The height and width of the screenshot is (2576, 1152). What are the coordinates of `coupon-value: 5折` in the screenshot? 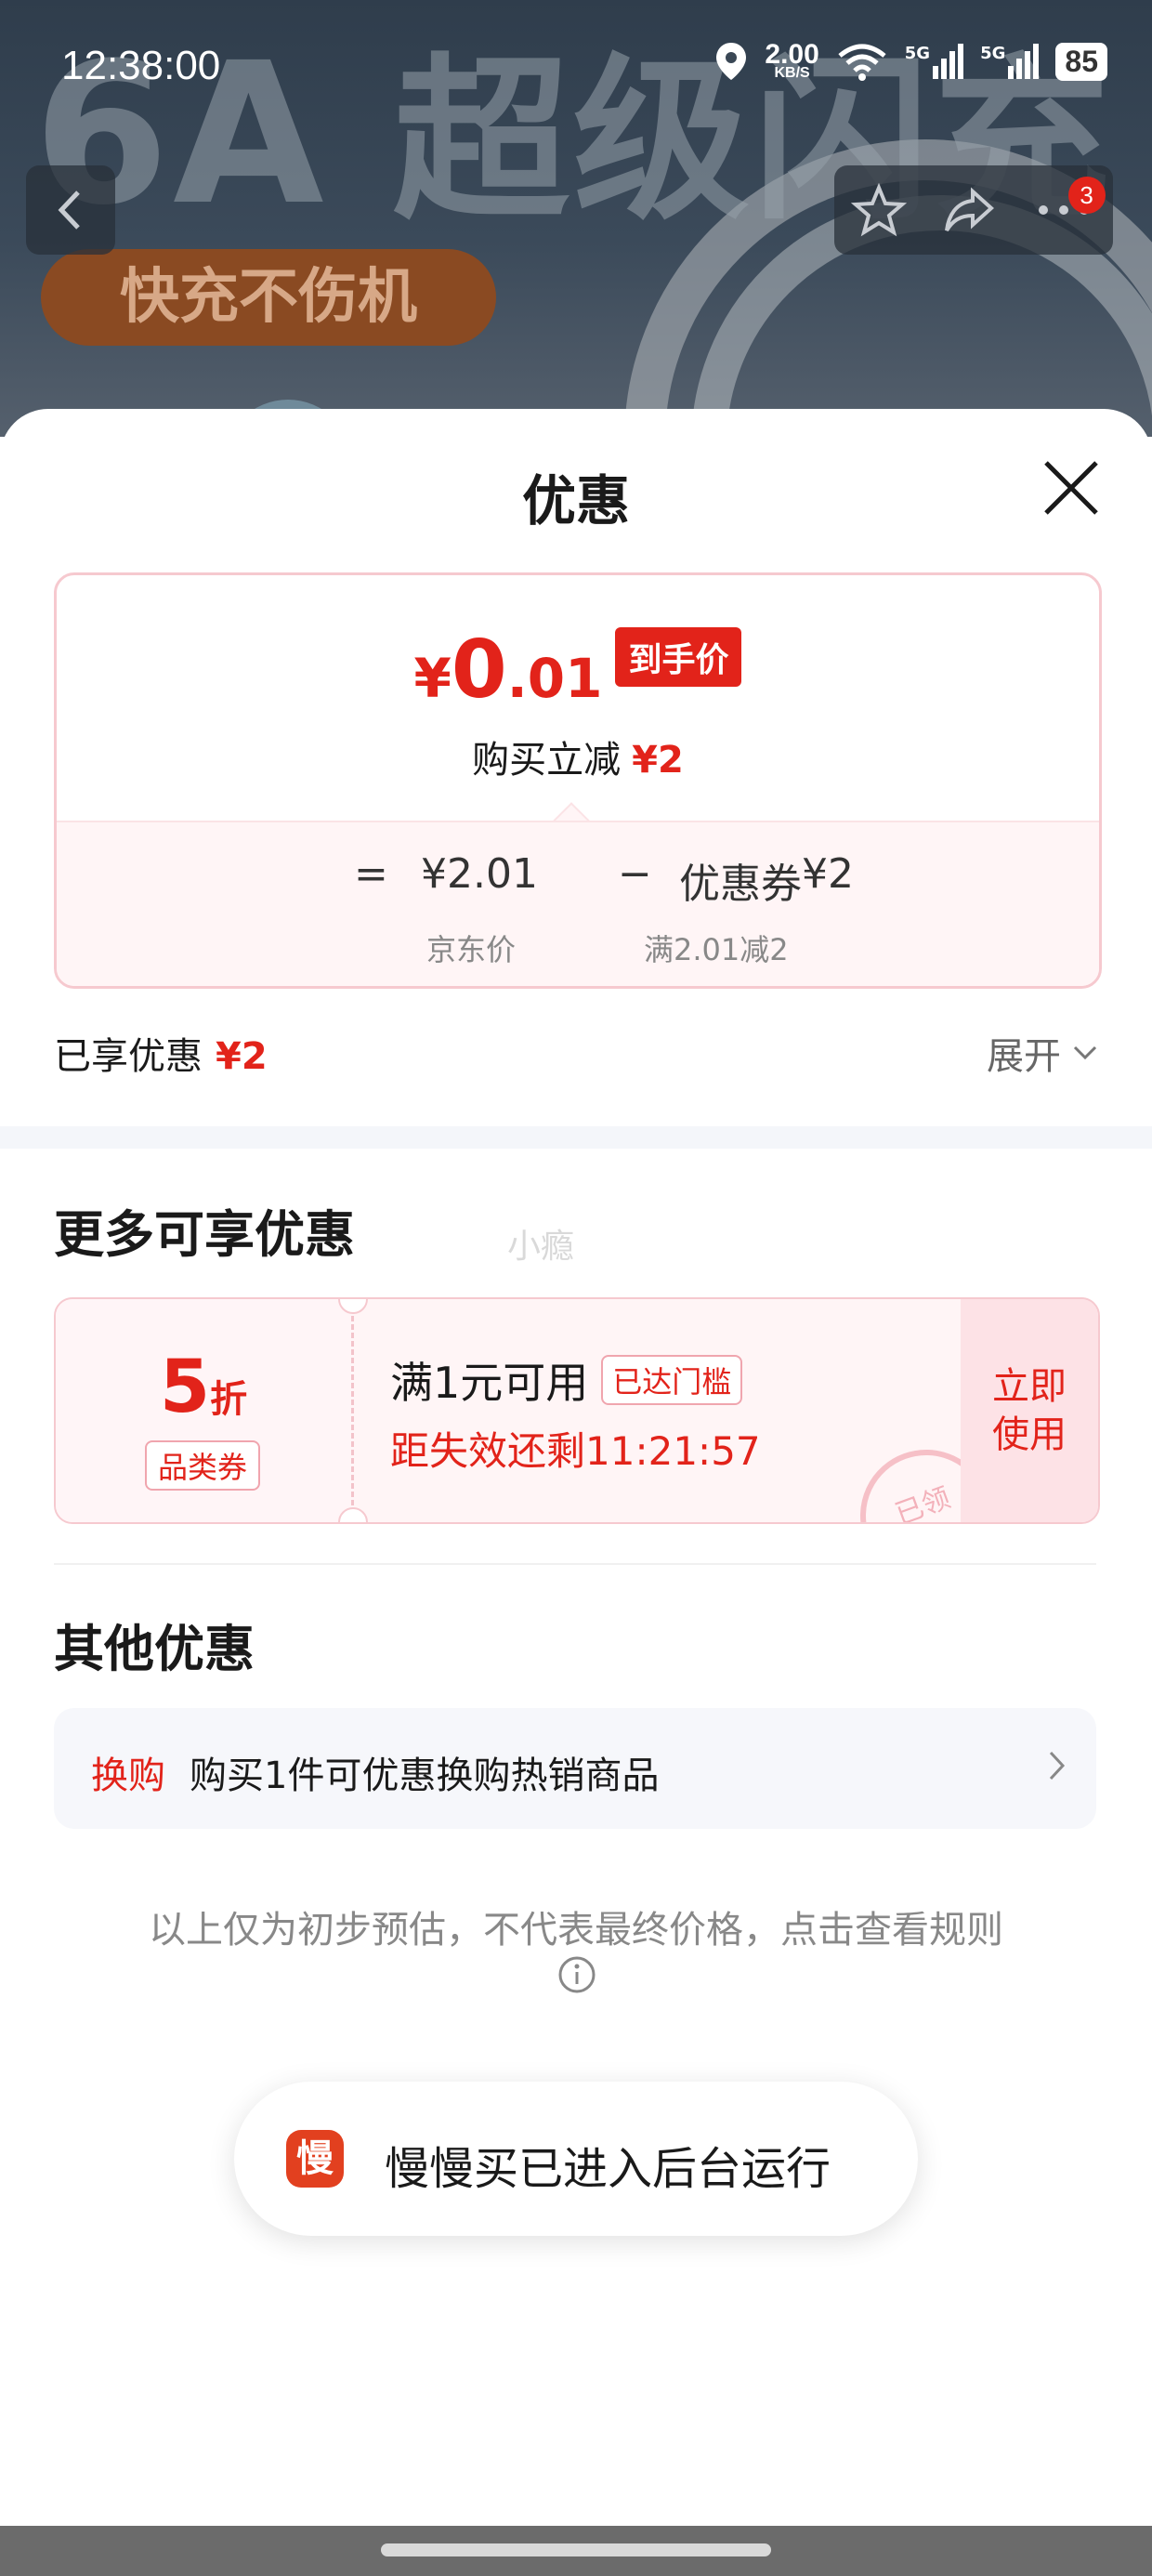 It's located at (203, 1387).